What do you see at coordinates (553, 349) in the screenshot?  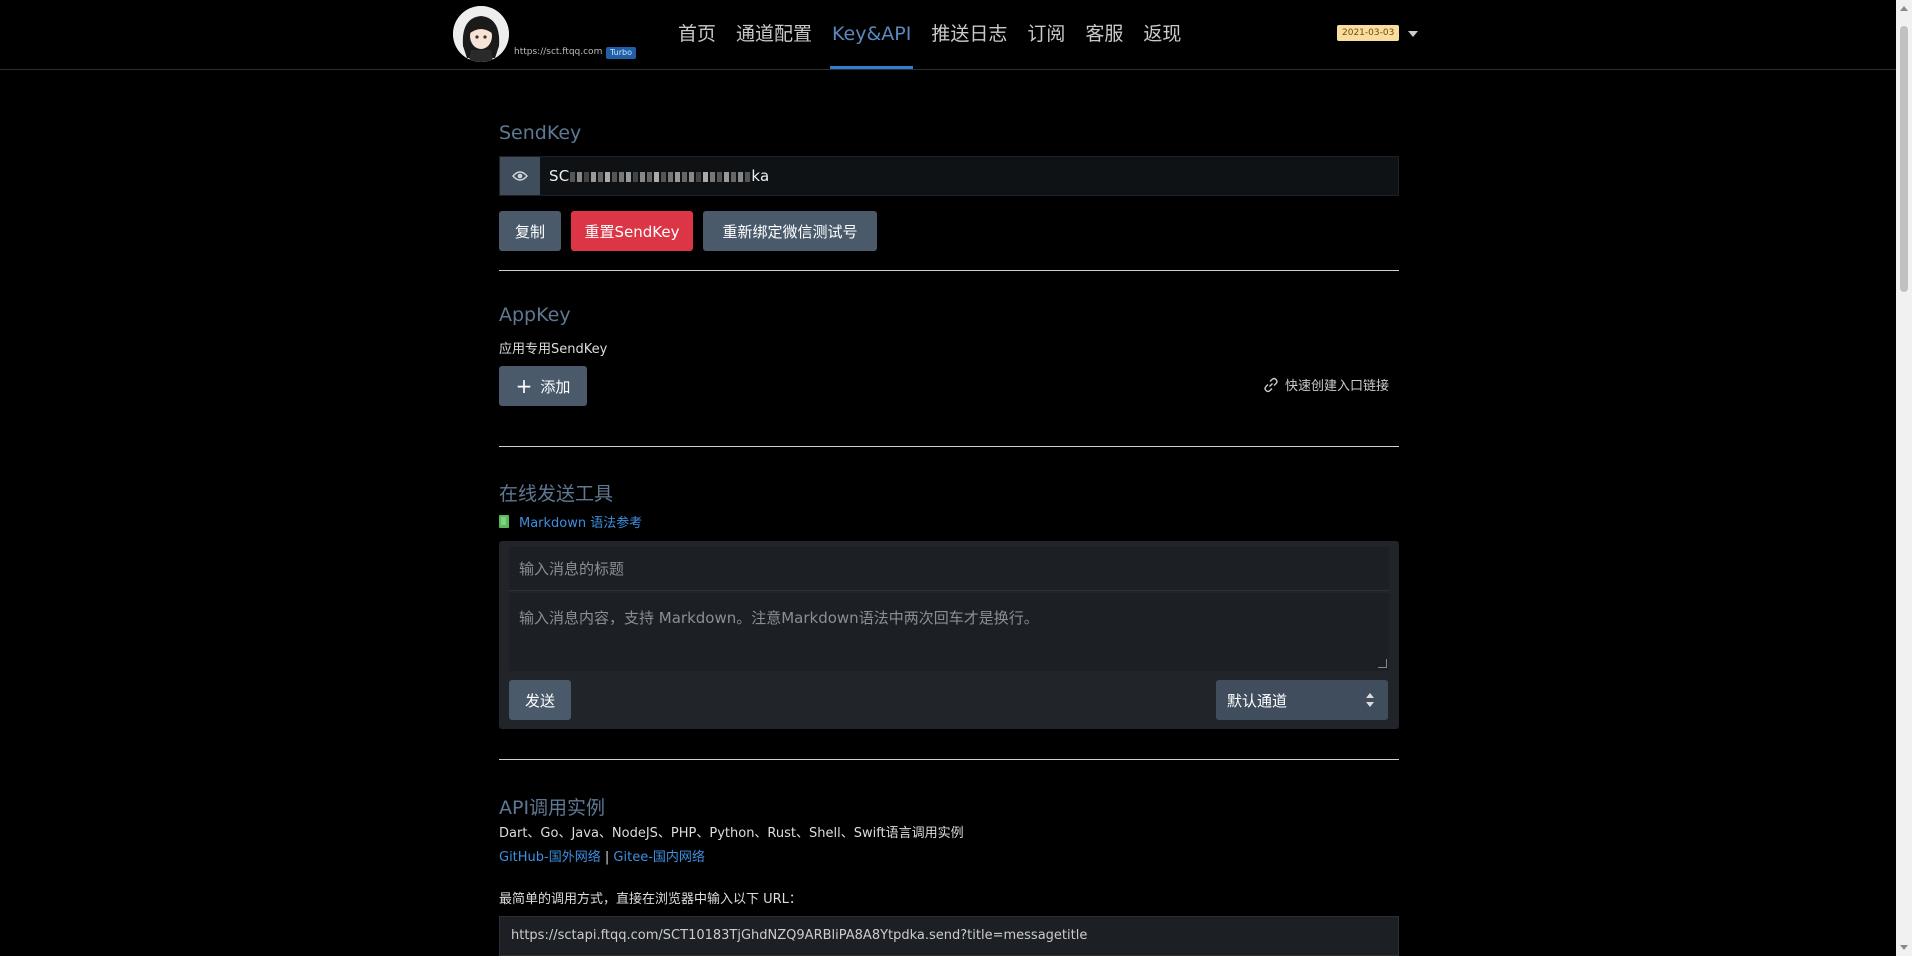 I see `appkey-subtitle: 应用专用SendKey` at bounding box center [553, 349].